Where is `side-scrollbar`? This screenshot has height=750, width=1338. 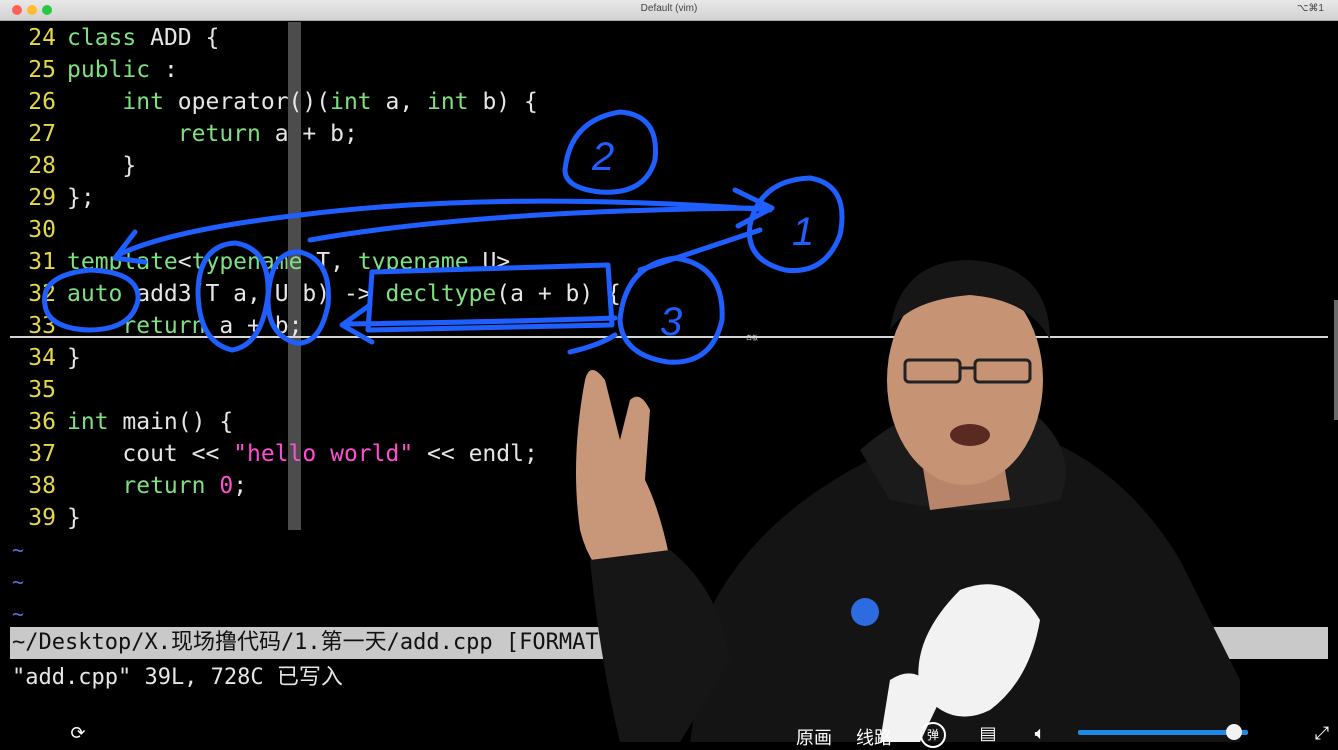
side-scrollbar is located at coordinates (1336, 360).